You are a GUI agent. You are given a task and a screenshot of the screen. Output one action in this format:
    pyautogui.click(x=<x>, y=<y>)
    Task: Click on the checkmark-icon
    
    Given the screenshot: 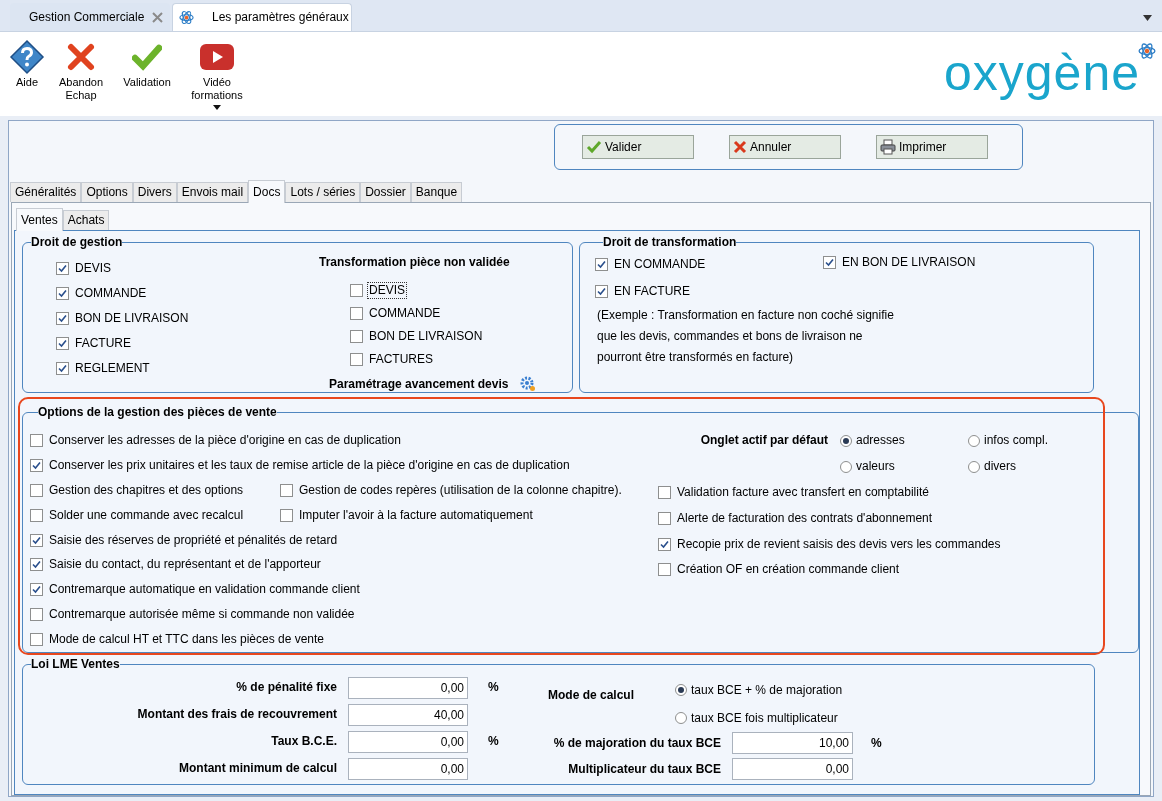 What is the action you would take?
    pyautogui.click(x=147, y=57)
    